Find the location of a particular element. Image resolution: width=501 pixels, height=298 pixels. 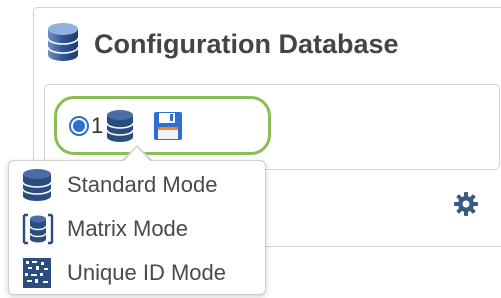

database-selector-pill: 1 is located at coordinates (162, 125).